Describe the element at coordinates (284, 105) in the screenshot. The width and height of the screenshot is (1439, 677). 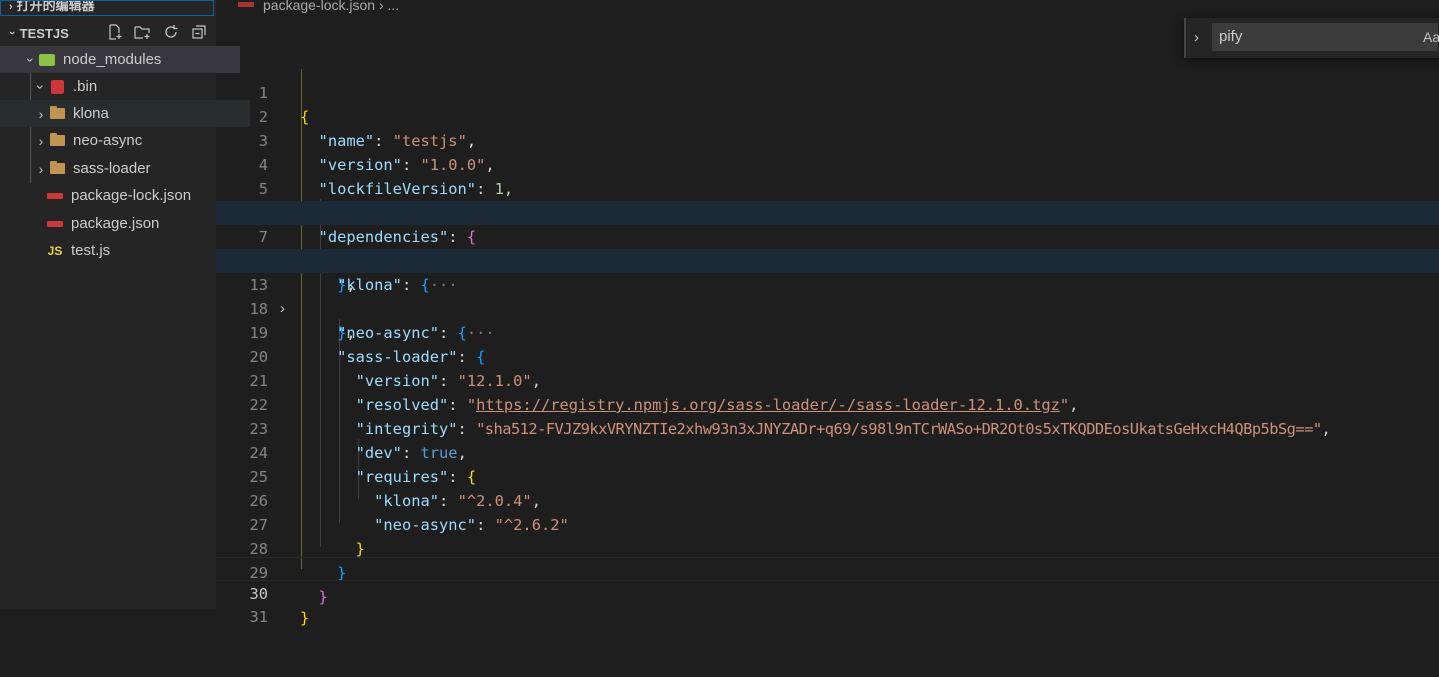
I see `code-line: 1 {` at that location.